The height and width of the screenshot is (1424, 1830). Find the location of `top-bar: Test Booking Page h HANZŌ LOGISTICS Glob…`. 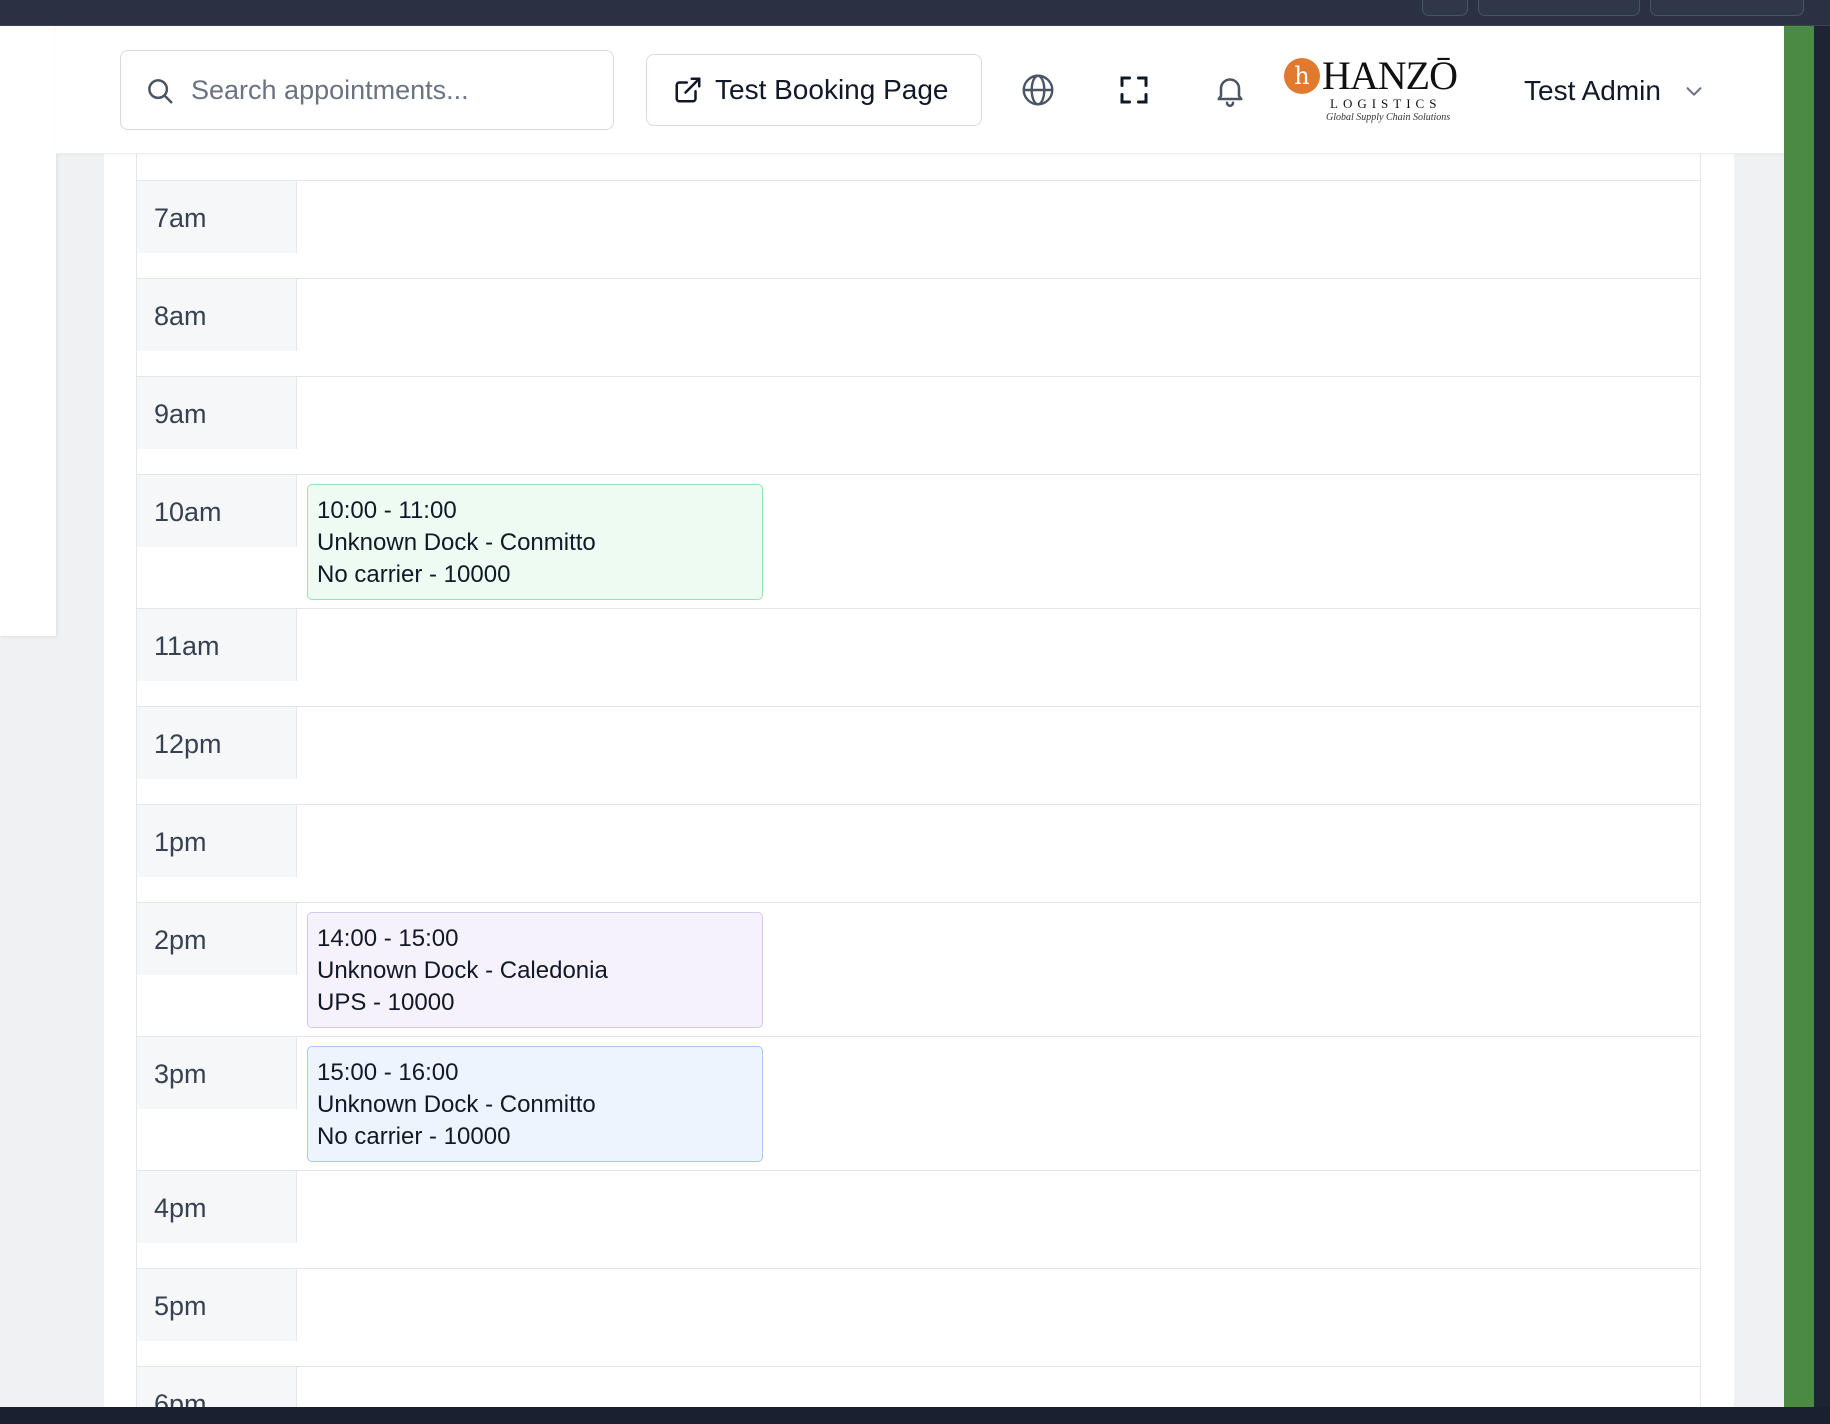

top-bar: Test Booking Page h HANZŌ LOGISTICS Glob… is located at coordinates (920, 90).